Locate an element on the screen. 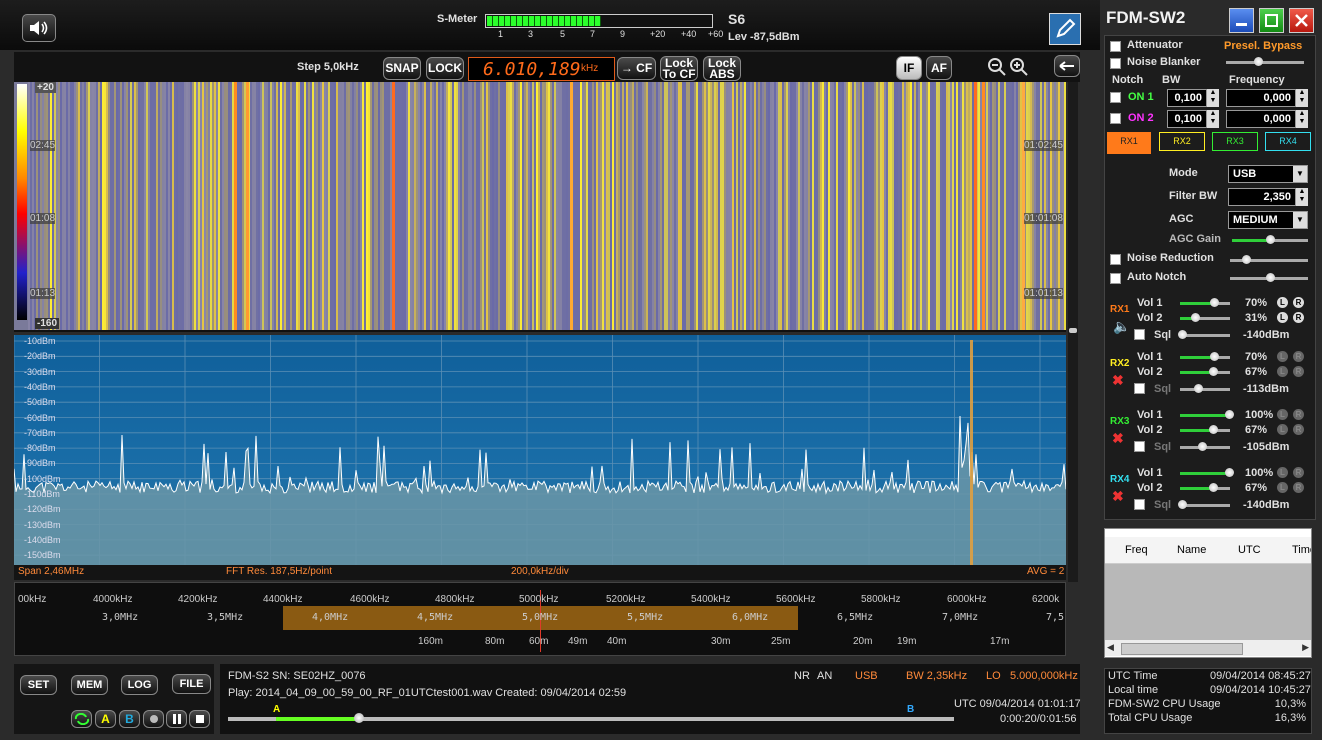 The width and height of the screenshot is (1322, 740). notch1-checkbox is located at coordinates (1115, 97).